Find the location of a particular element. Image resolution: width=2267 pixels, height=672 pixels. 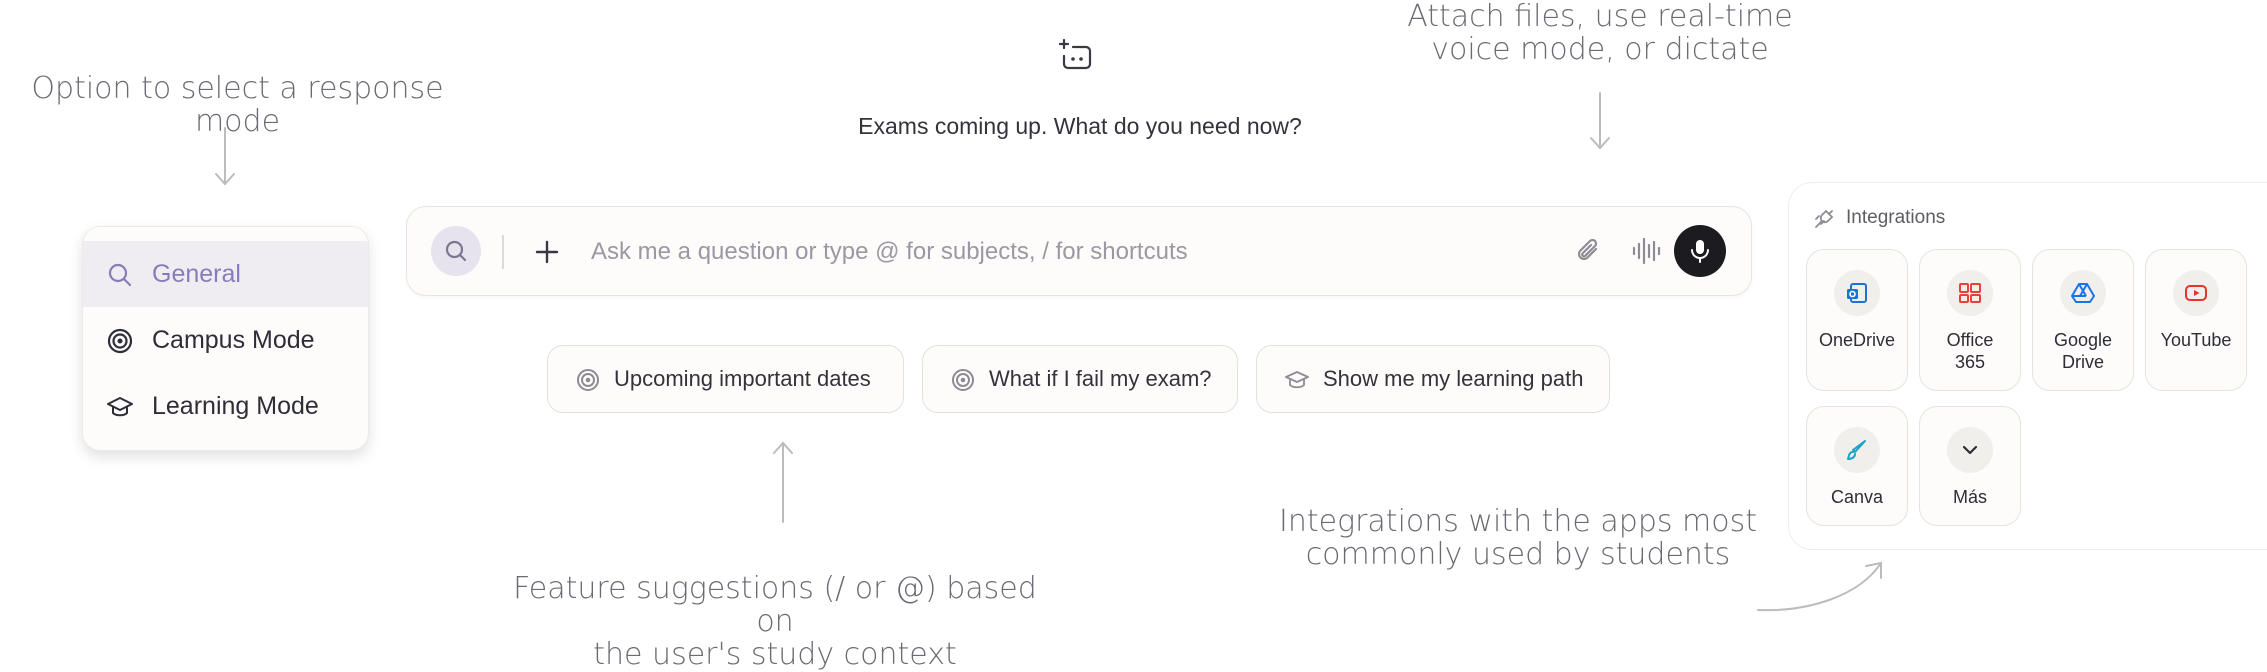

mode-selector-button is located at coordinates (456, 251).